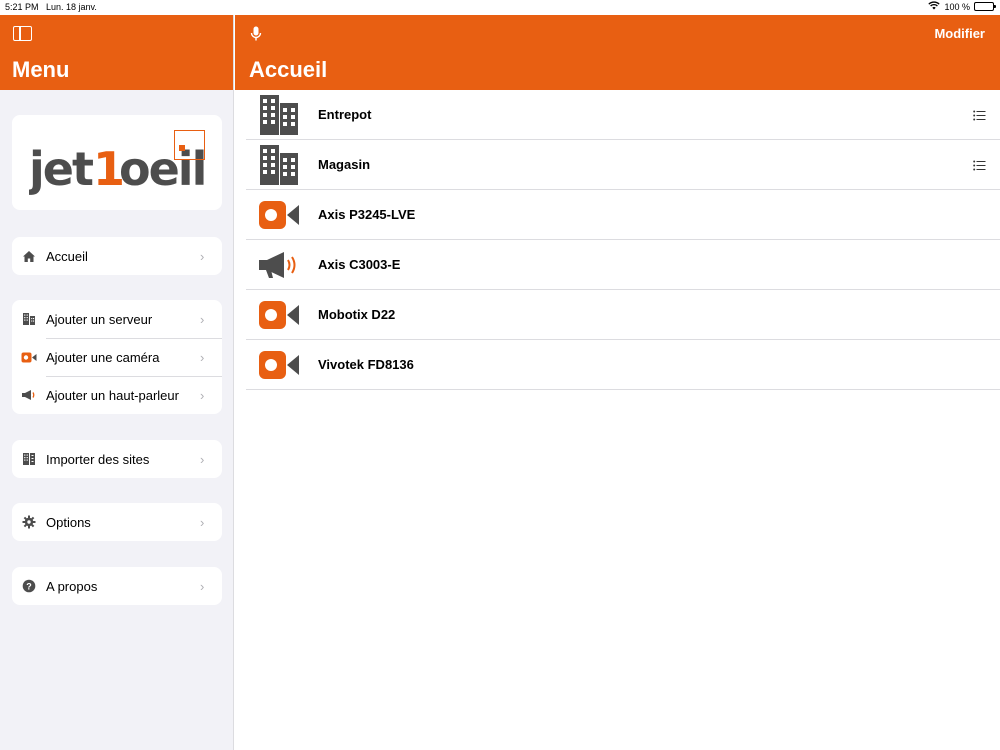 This screenshot has height=750, width=1000. I want to click on menu-item-label: Ajouter un serveur, so click(99, 319).